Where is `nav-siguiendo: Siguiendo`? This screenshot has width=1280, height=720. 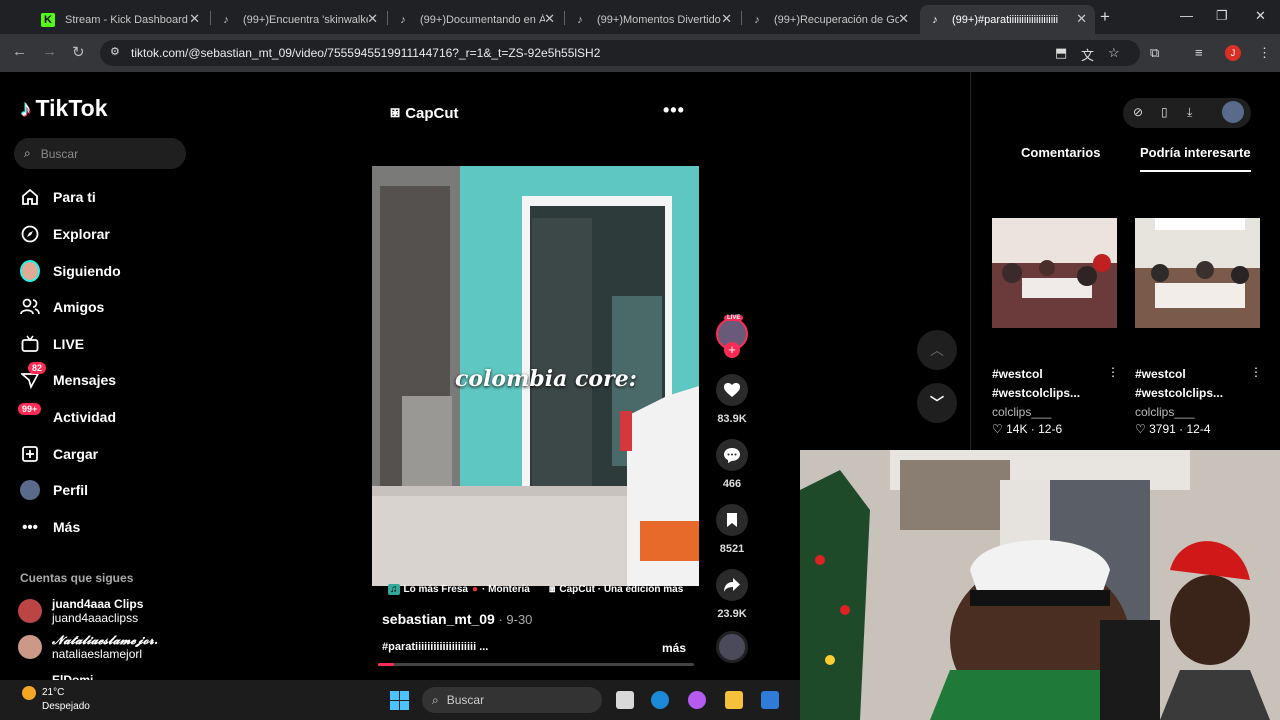 nav-siguiendo: Siguiendo is located at coordinates (70, 271).